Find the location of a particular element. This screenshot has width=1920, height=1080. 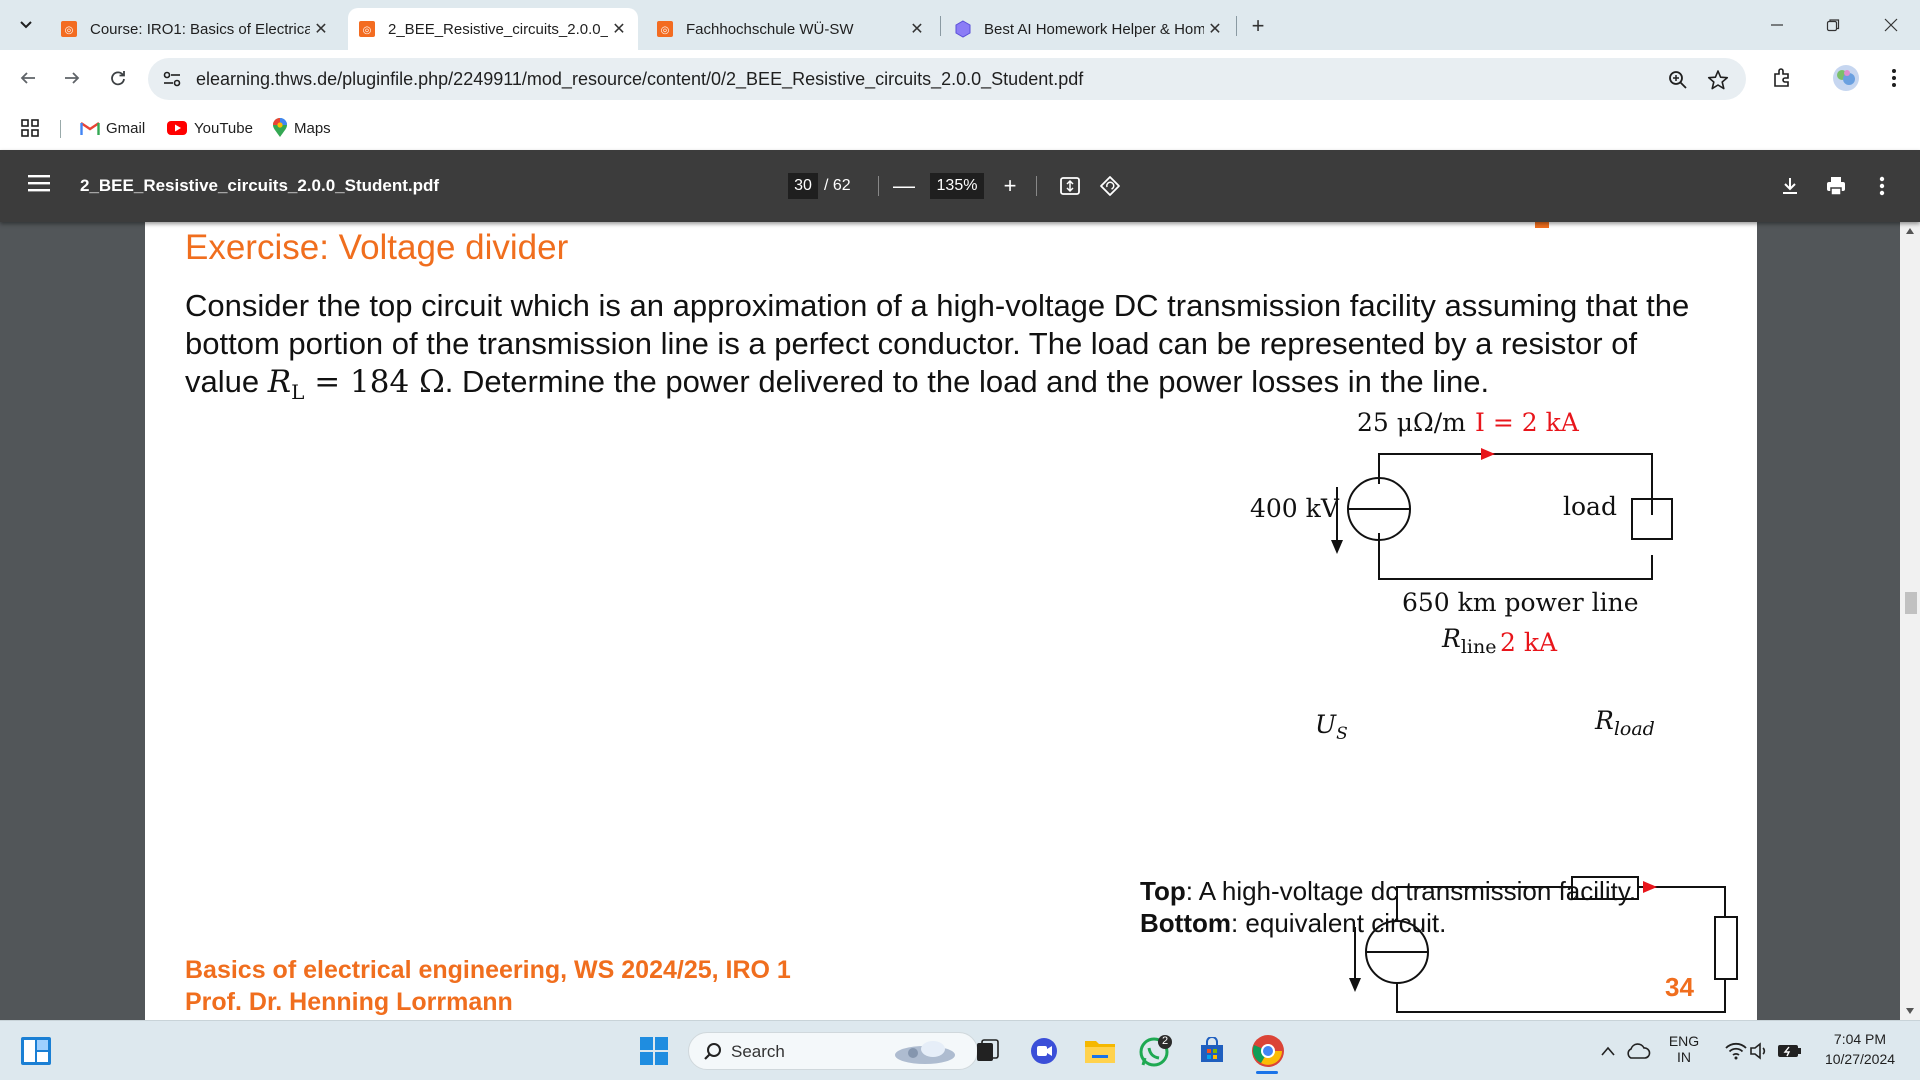

language-indicator: ENG IN is located at coordinates (1684, 1049).